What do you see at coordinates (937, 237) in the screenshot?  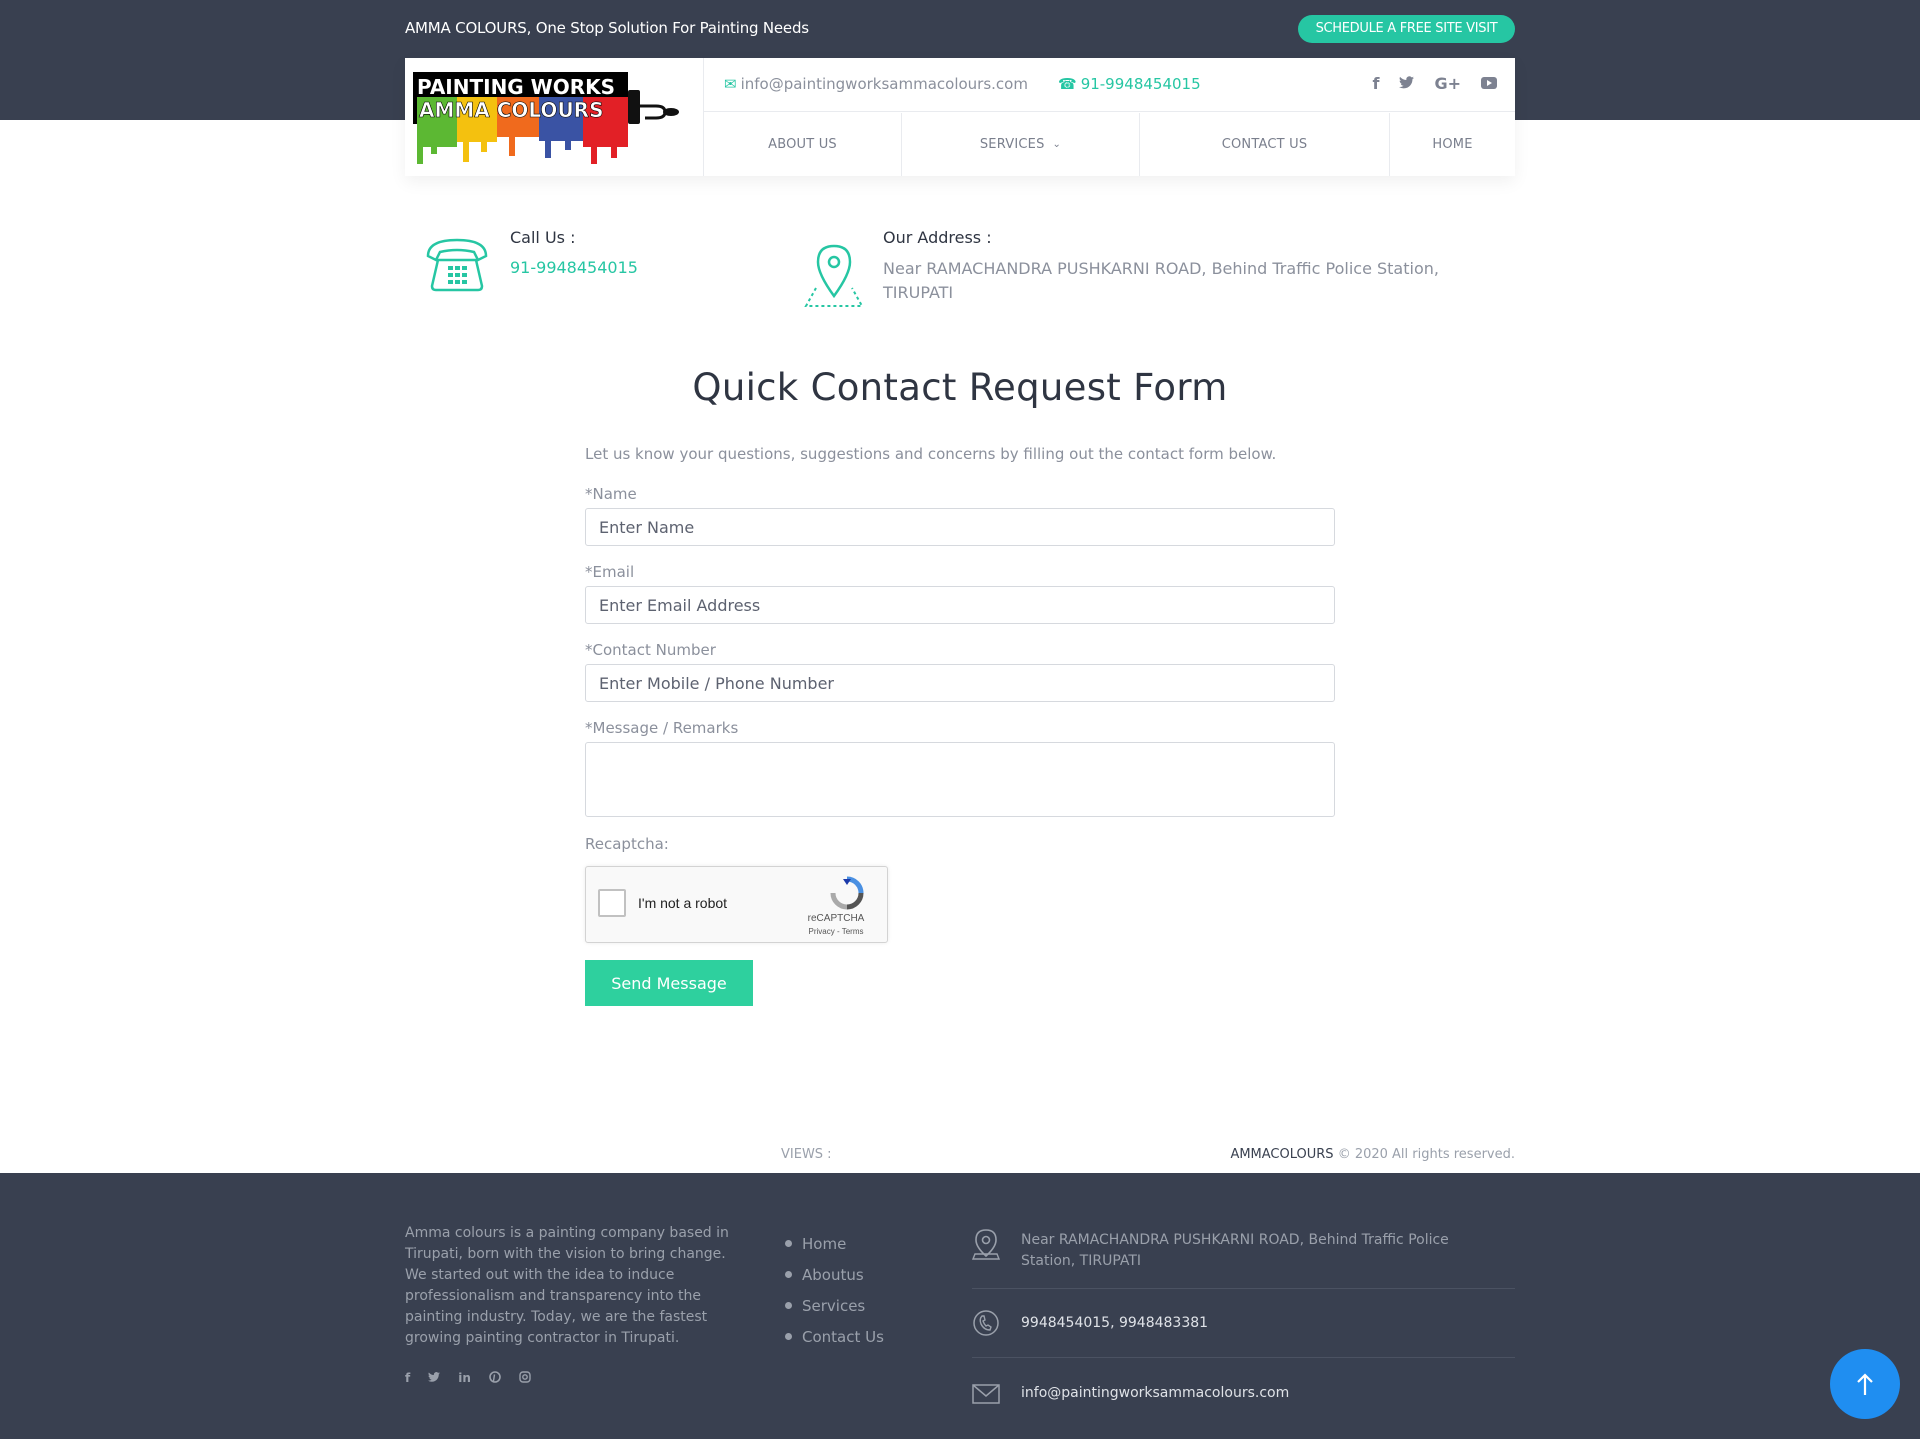 I see `our-address-title: Our Address :` at bounding box center [937, 237].